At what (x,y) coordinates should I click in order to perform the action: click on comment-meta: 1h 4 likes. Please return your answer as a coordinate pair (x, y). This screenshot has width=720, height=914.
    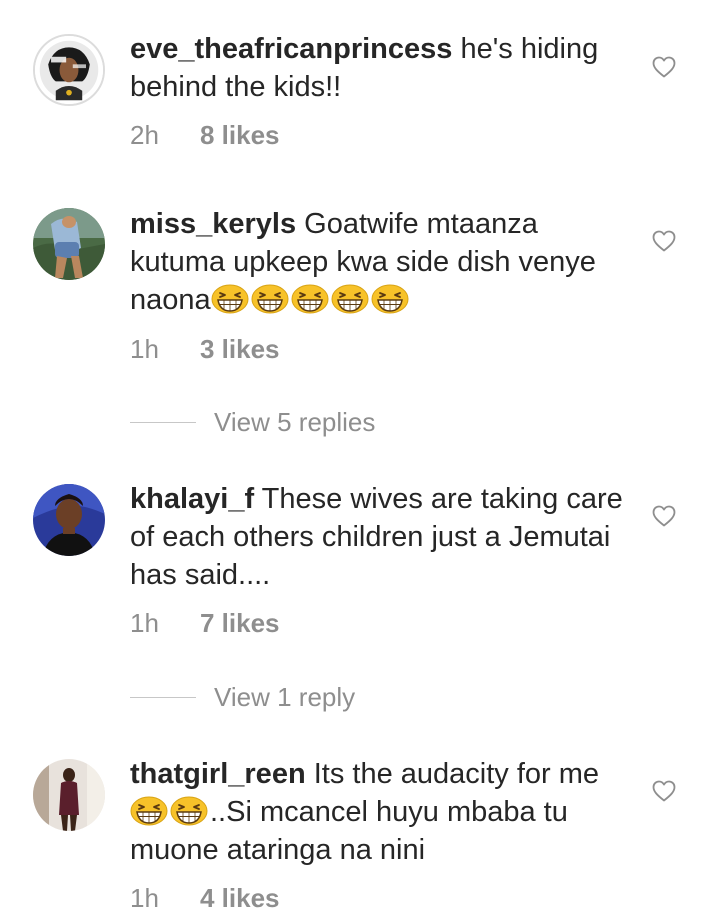
    Looking at the image, I should click on (205, 898).